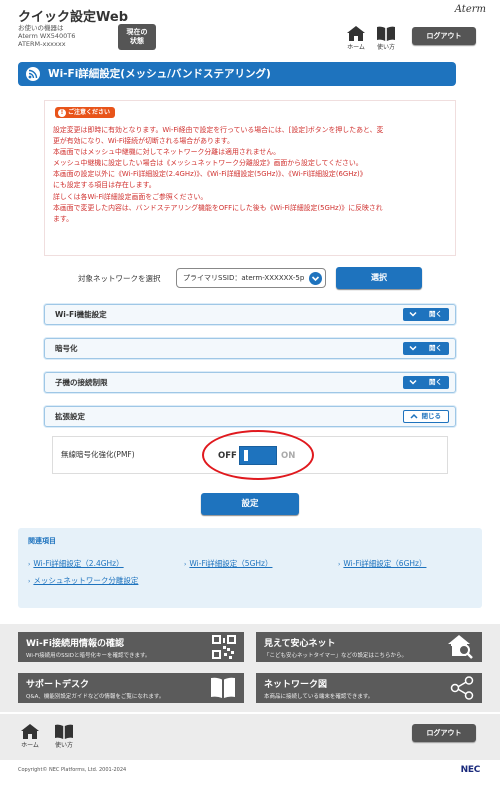  What do you see at coordinates (414, 416) in the screenshot?
I see `chevron-up-icon` at bounding box center [414, 416].